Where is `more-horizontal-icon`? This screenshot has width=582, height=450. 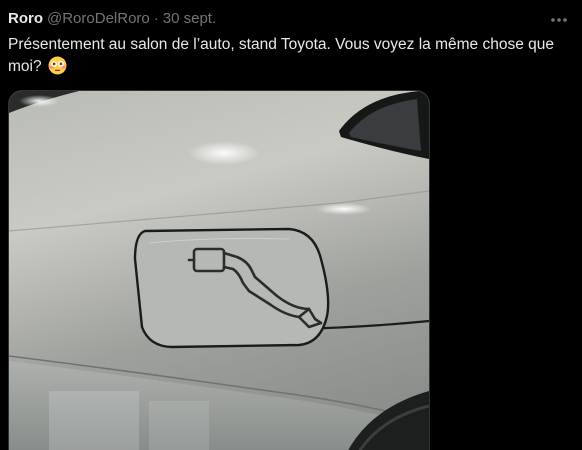
more-horizontal-icon is located at coordinates (559, 20).